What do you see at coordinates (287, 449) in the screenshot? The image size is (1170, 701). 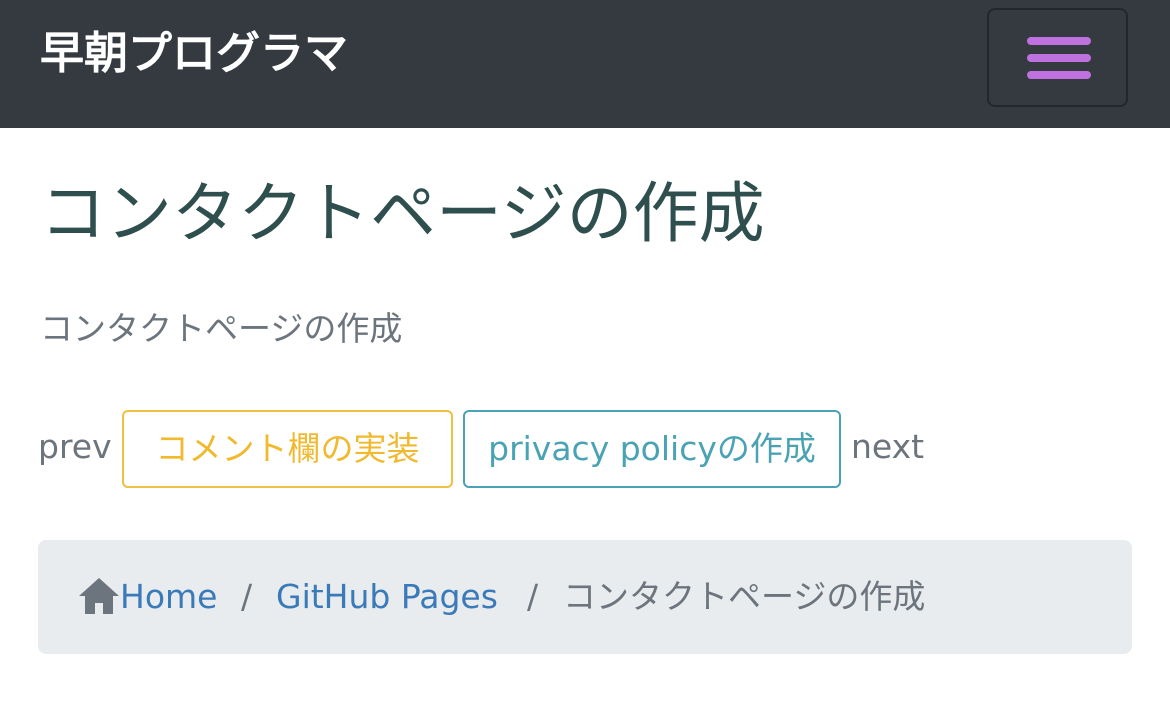 I see `prev-post-button: コメント欄の実装` at bounding box center [287, 449].